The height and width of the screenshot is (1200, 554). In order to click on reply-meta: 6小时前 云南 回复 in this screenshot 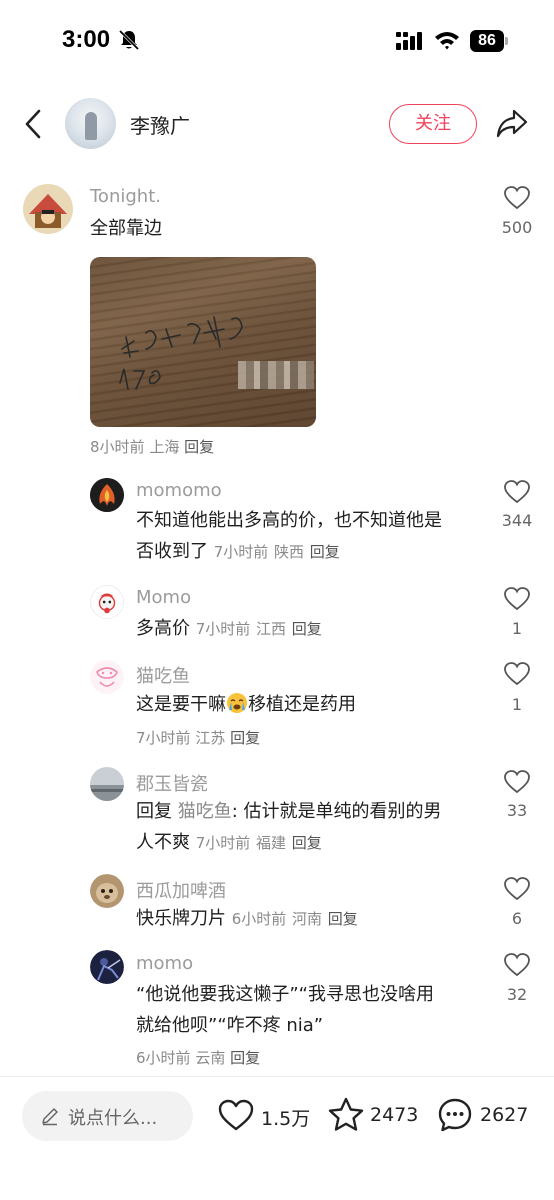, I will do `click(198, 1057)`.